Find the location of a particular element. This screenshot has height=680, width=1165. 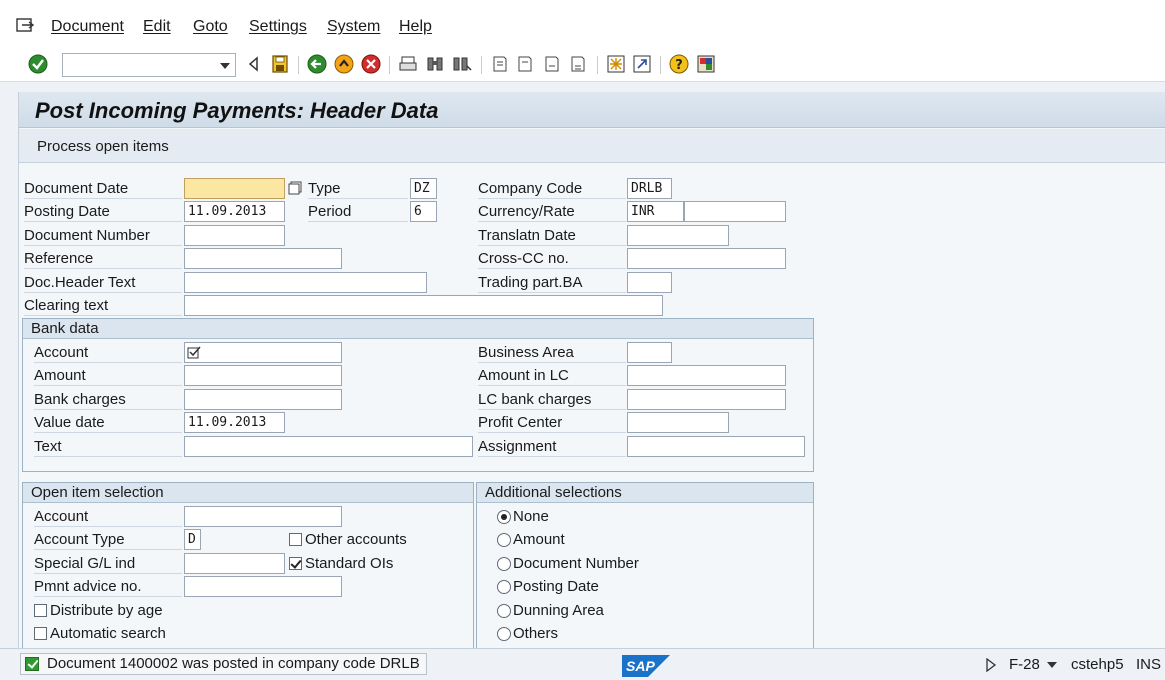

standard-ois-checkbox is located at coordinates (295, 563).